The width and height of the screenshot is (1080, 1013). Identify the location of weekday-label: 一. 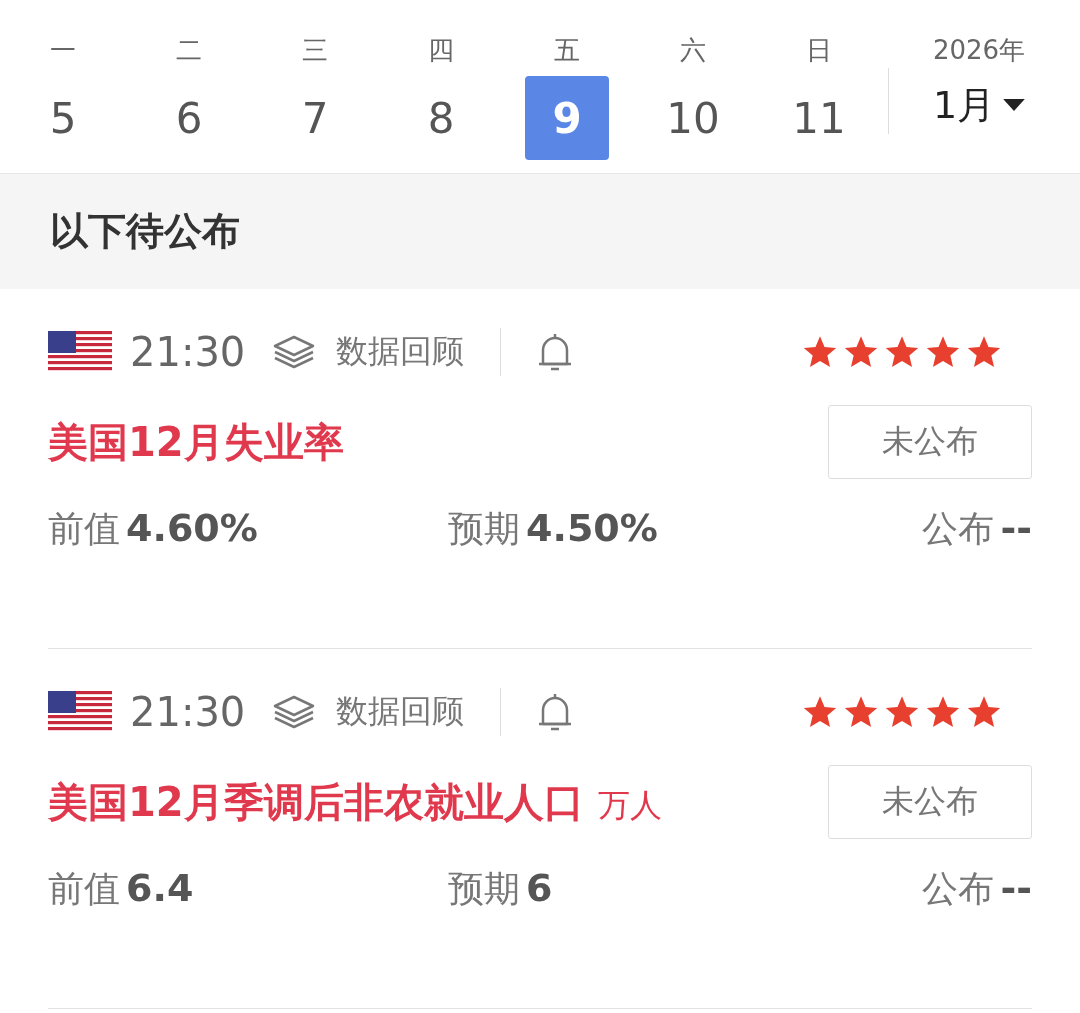
(63, 50).